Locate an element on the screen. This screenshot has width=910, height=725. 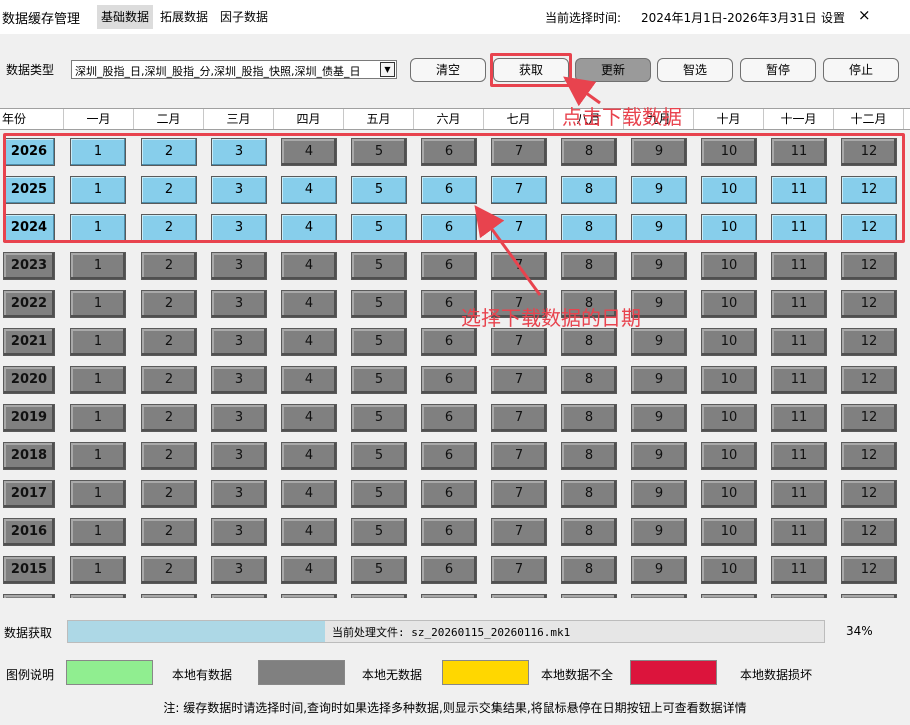
tab-basic-data: 基础数据 is located at coordinates (125, 17).